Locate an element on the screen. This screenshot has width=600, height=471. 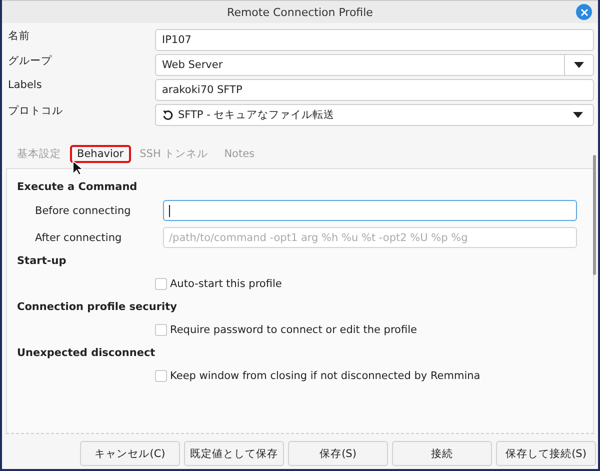
dialog-button: 保存して接続(S) is located at coordinates (546, 453).